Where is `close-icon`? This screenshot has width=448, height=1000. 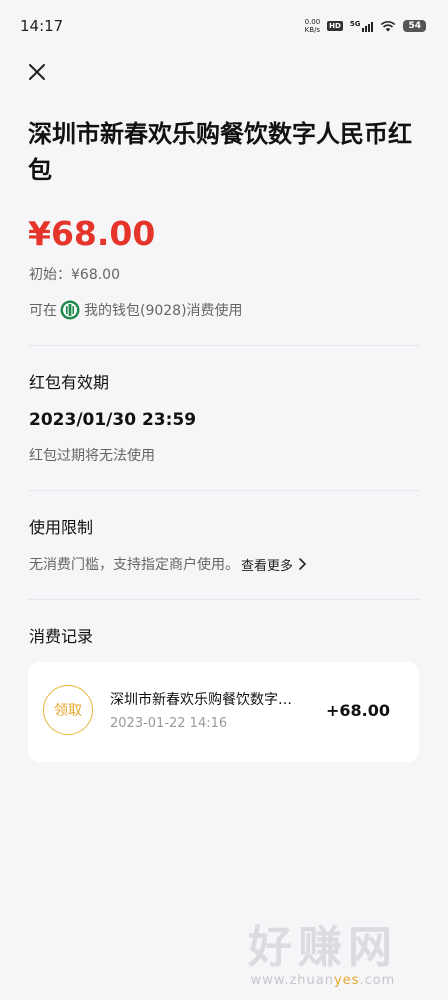
close-icon is located at coordinates (37, 72).